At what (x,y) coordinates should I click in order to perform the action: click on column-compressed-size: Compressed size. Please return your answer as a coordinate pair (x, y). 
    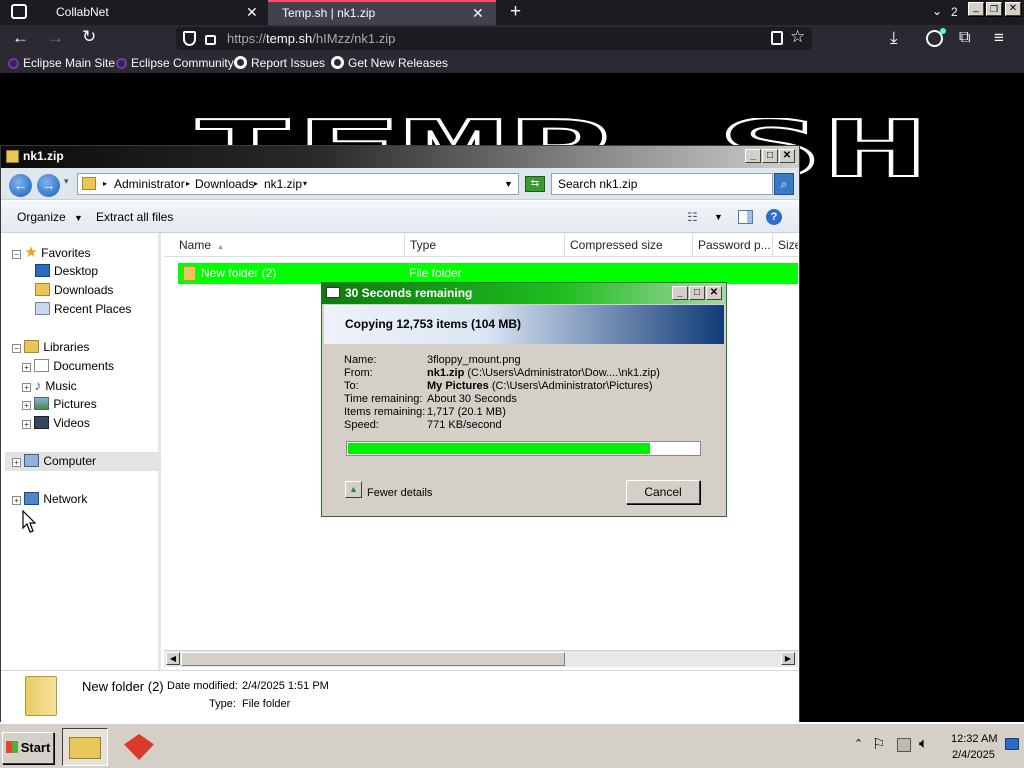
    Looking at the image, I should click on (629, 245).